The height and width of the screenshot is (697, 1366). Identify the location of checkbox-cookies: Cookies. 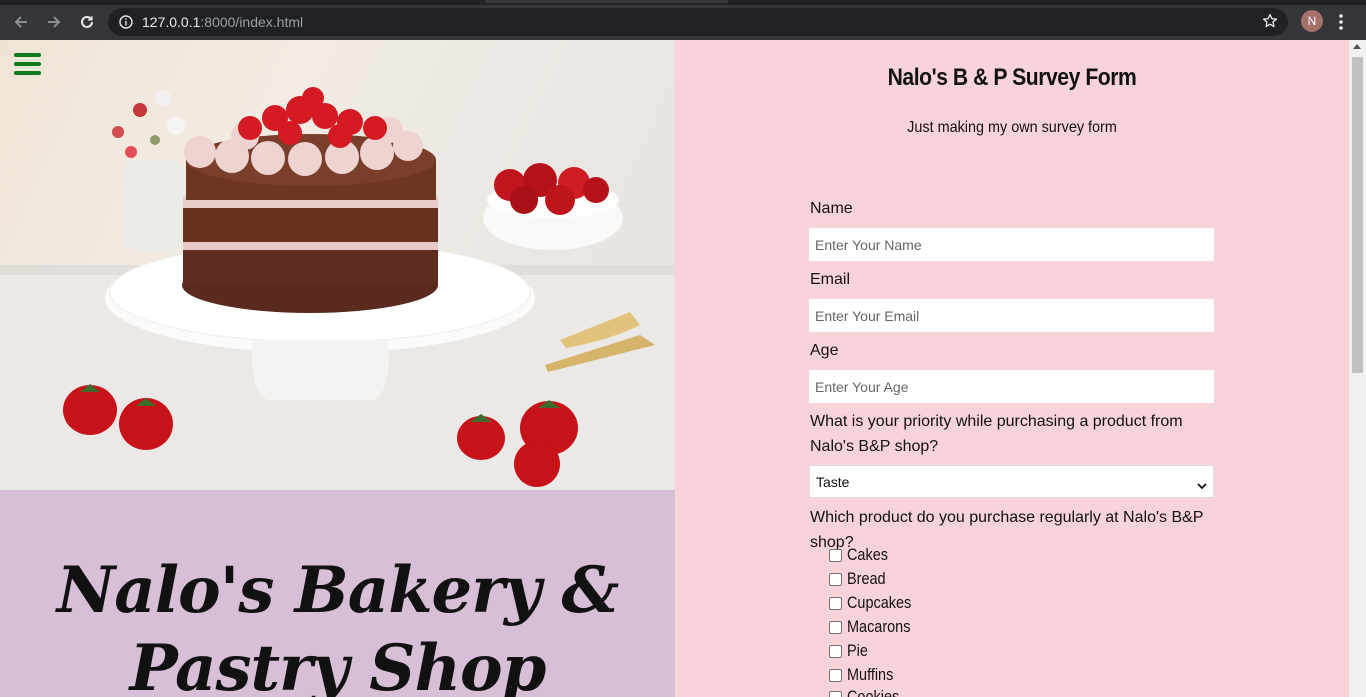
(868, 691).